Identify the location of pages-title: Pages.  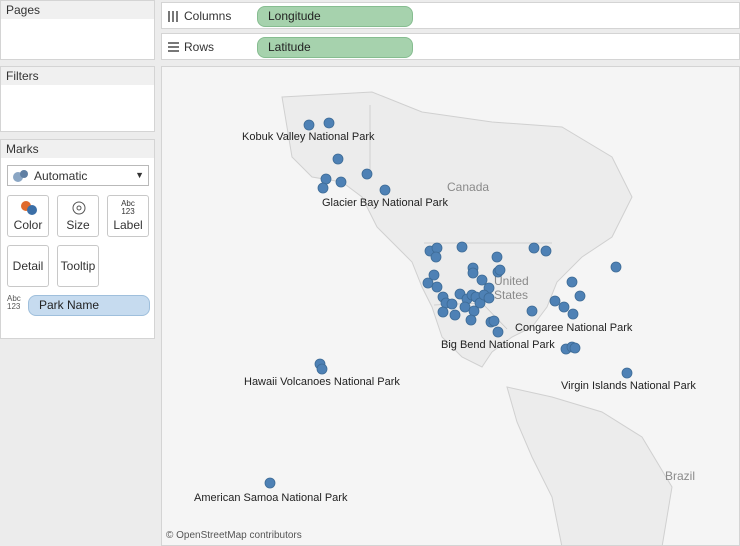
(77, 10).